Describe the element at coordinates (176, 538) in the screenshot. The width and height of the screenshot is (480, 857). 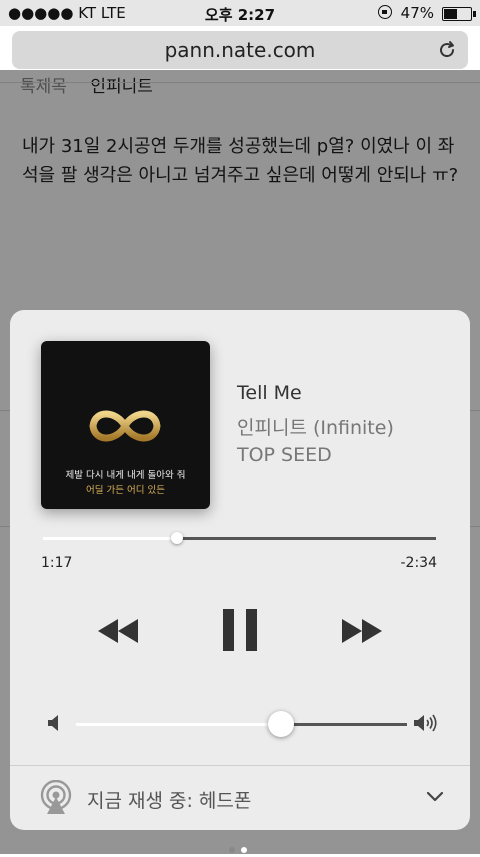
I see `playback-scrubber-handle` at that location.